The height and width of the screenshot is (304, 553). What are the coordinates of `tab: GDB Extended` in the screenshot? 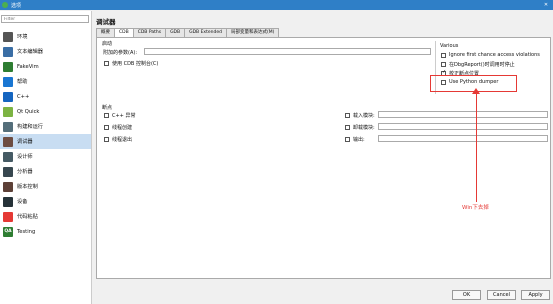 It's located at (205, 32).